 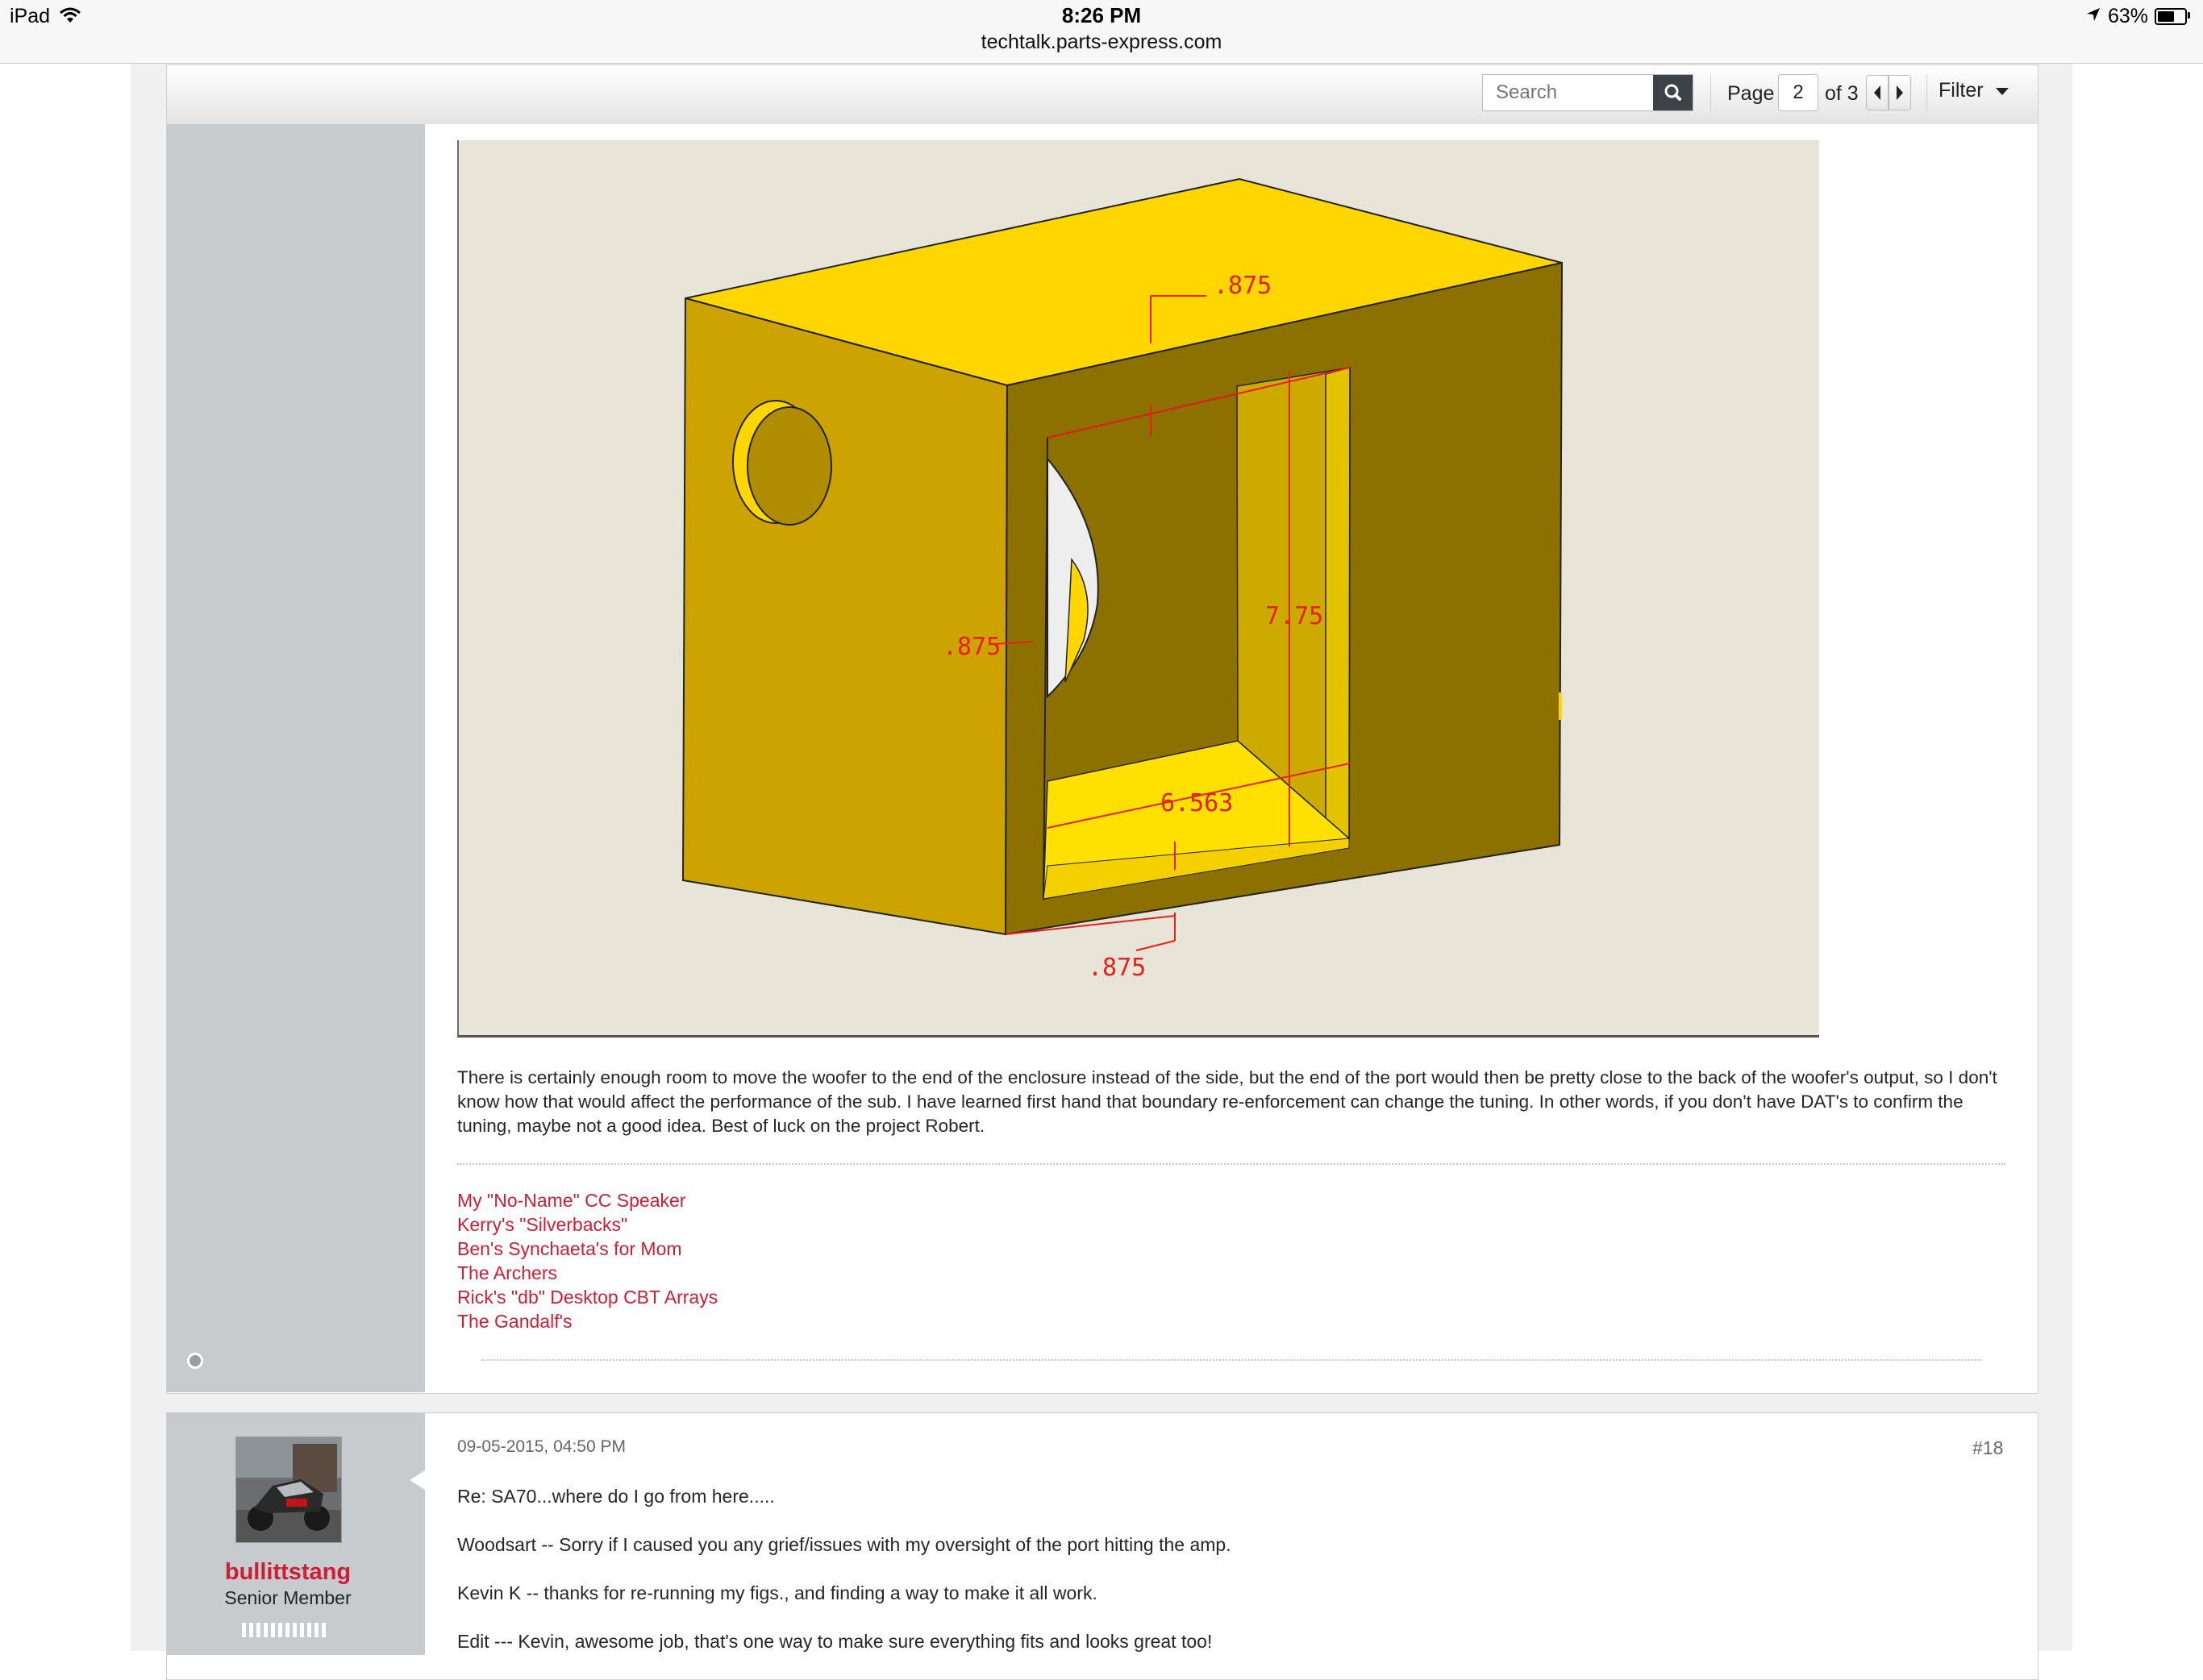 I want to click on avatar-image, so click(x=288, y=1489).